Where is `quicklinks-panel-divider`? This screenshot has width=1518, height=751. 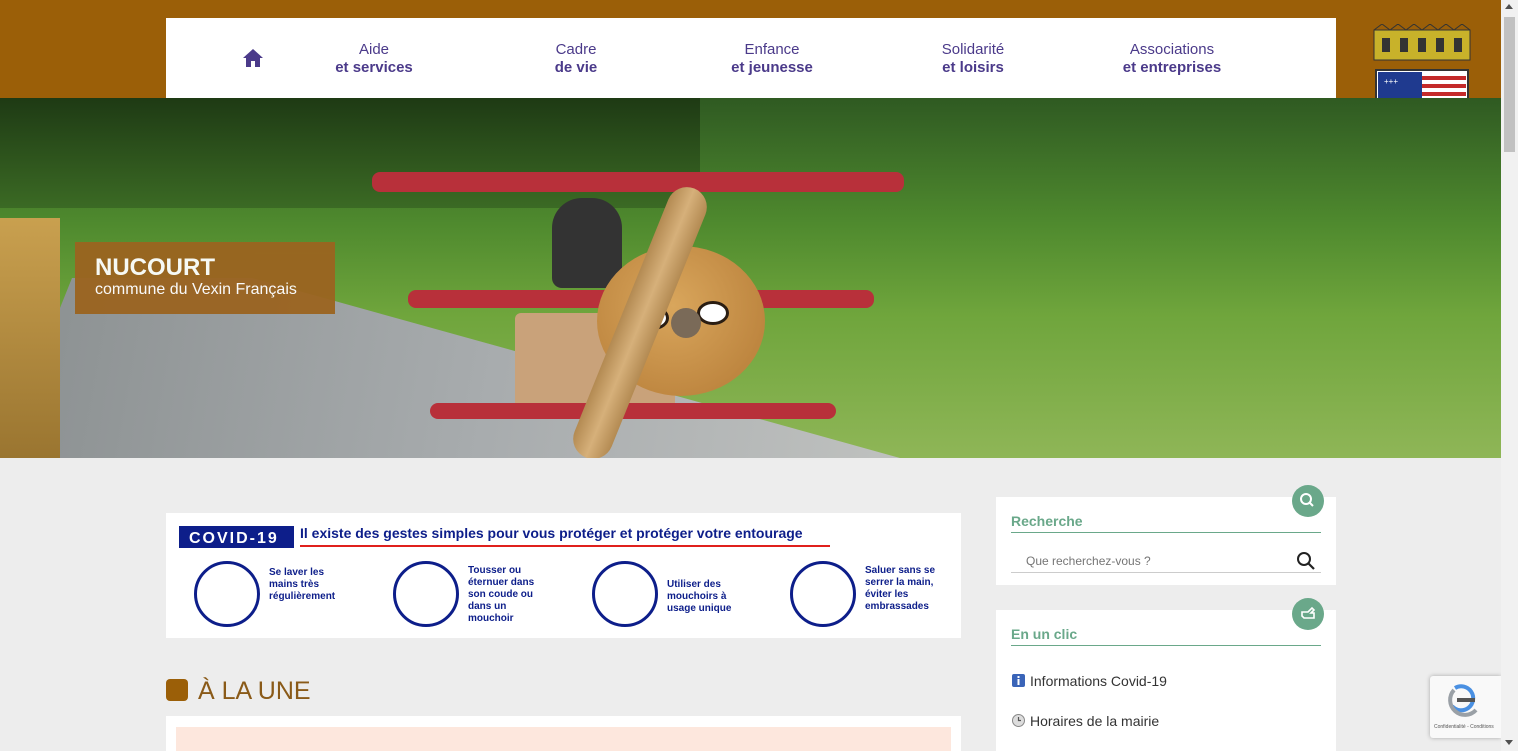 quicklinks-panel-divider is located at coordinates (1166, 645).